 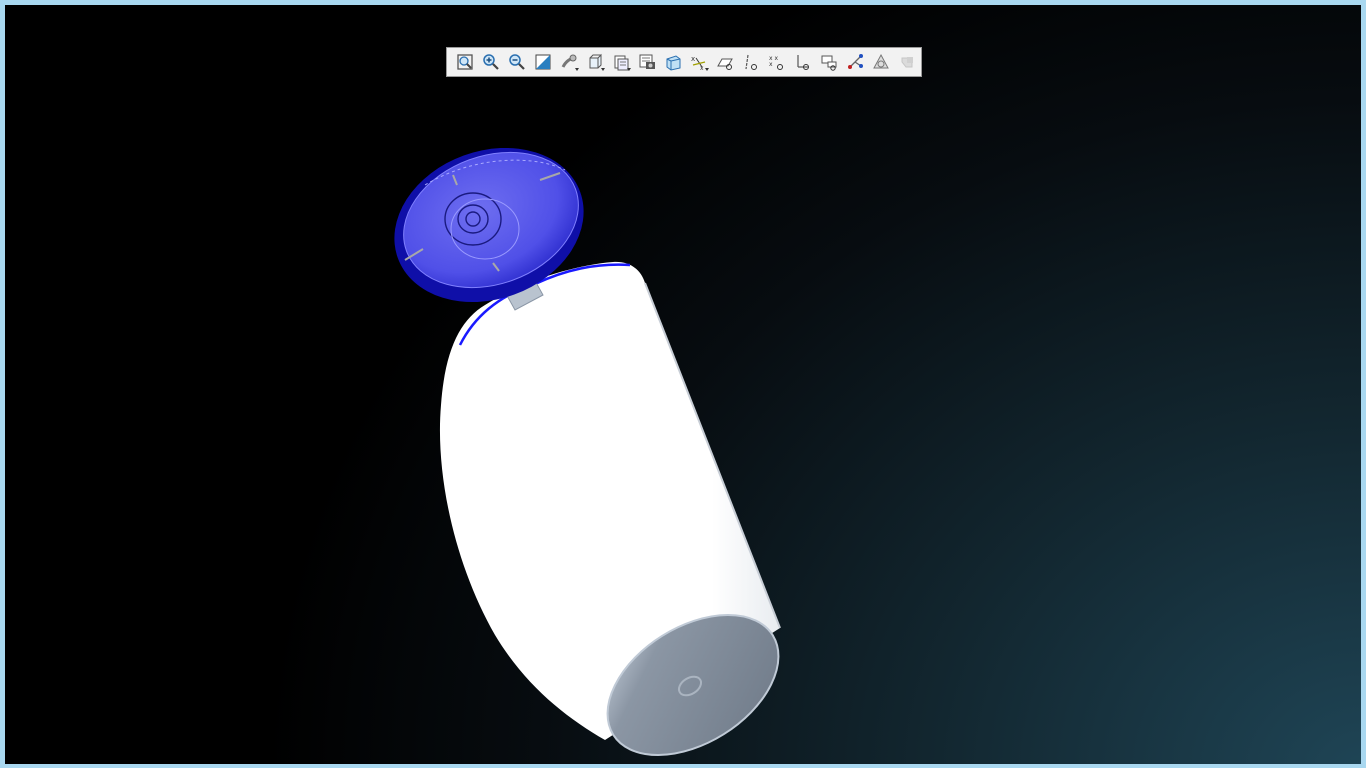 I want to click on annotation-toggle-icon, so click(x=829, y=62).